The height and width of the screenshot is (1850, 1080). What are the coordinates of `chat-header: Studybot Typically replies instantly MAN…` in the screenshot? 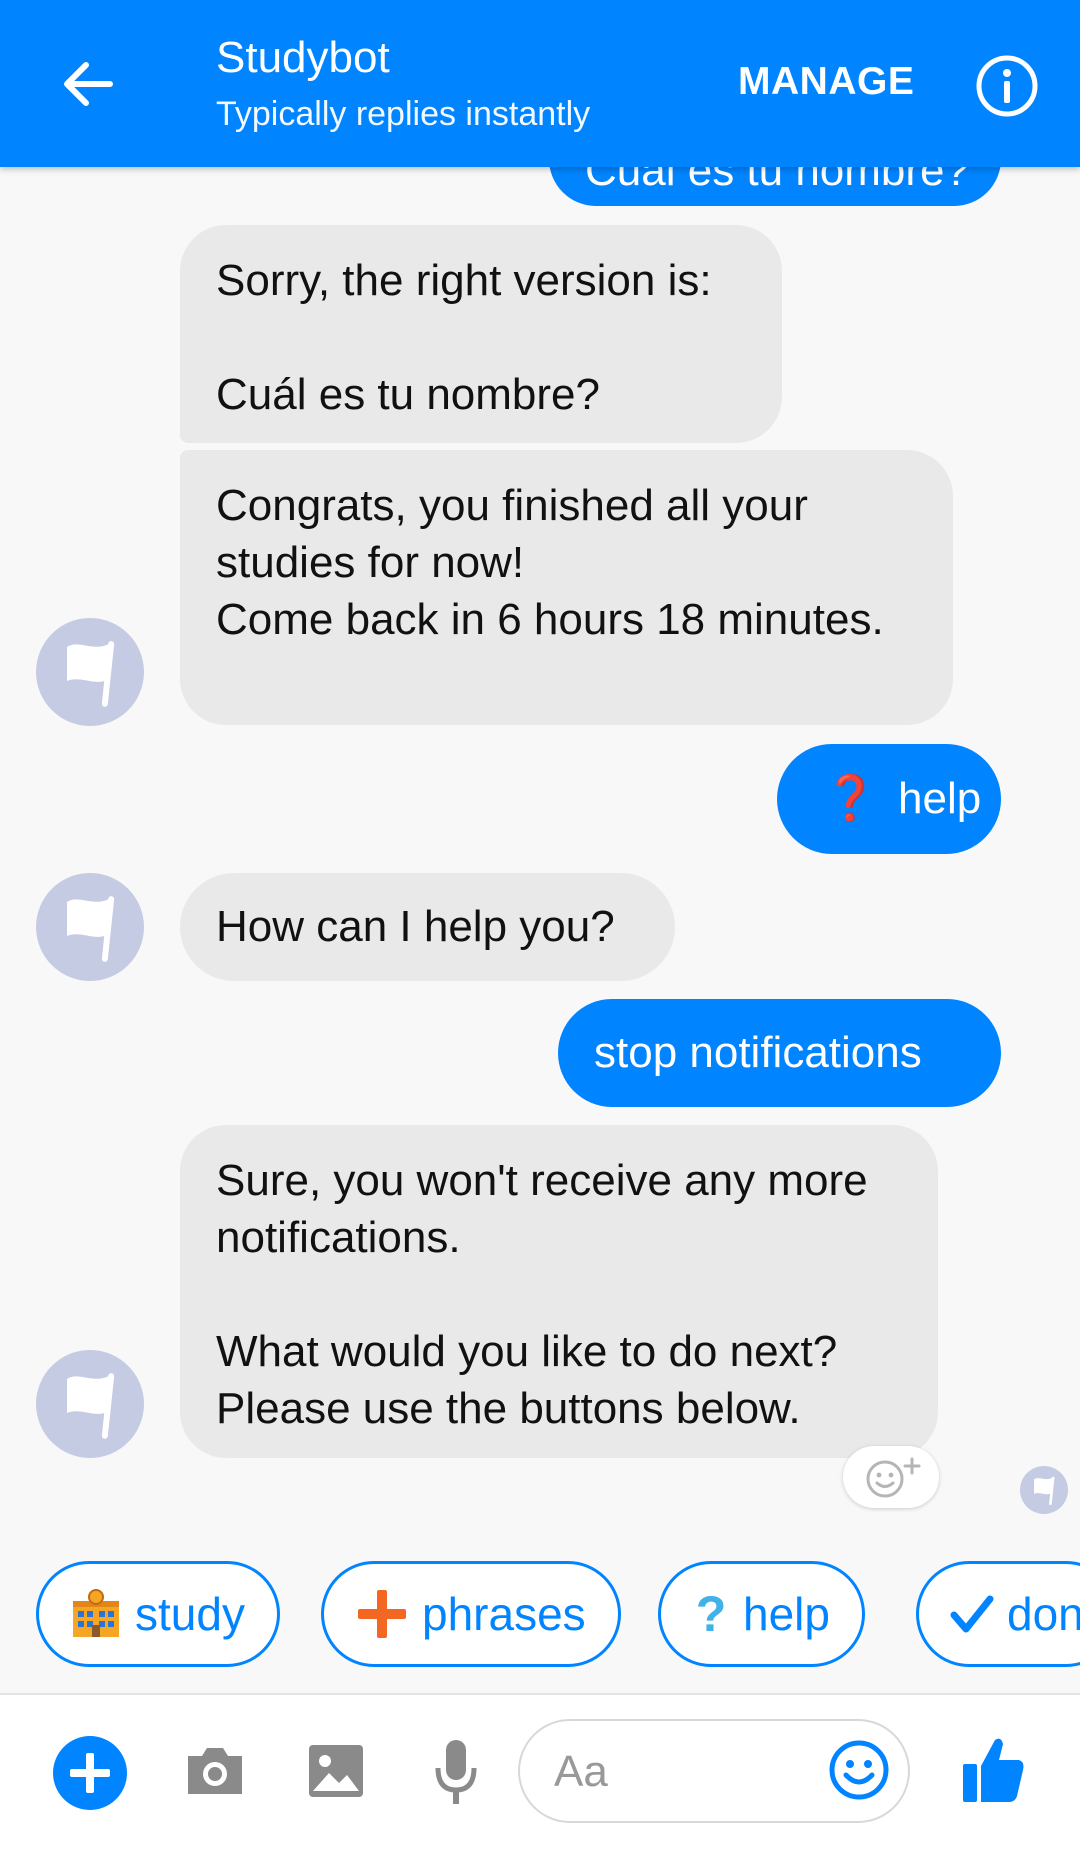 It's located at (540, 83).